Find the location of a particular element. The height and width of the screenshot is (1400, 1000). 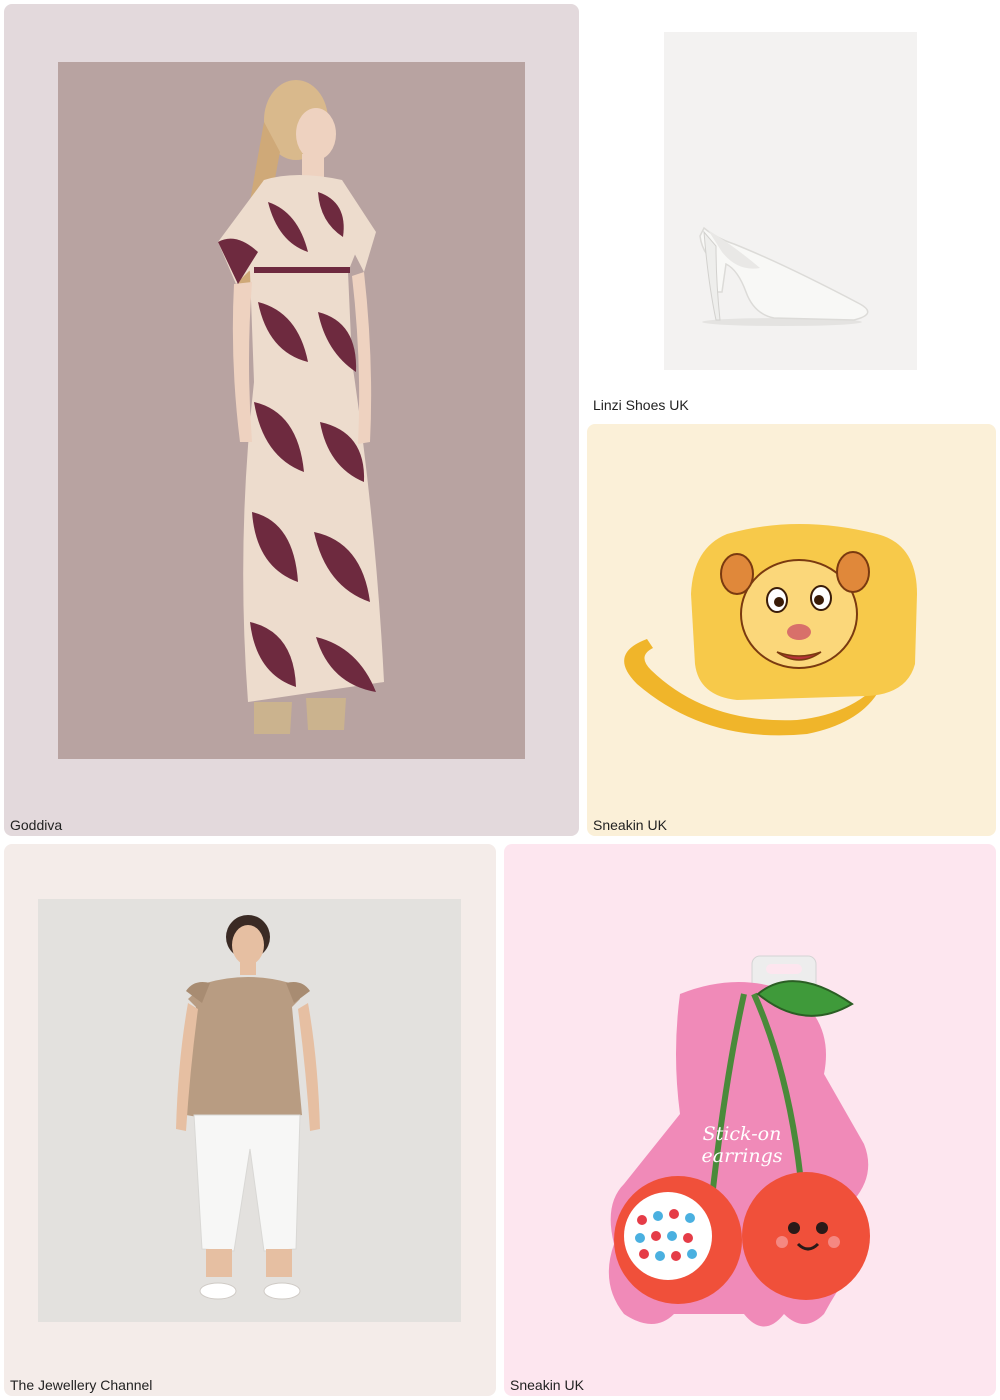

brand-label: The Jewellery Channel is located at coordinates (81, 1385).